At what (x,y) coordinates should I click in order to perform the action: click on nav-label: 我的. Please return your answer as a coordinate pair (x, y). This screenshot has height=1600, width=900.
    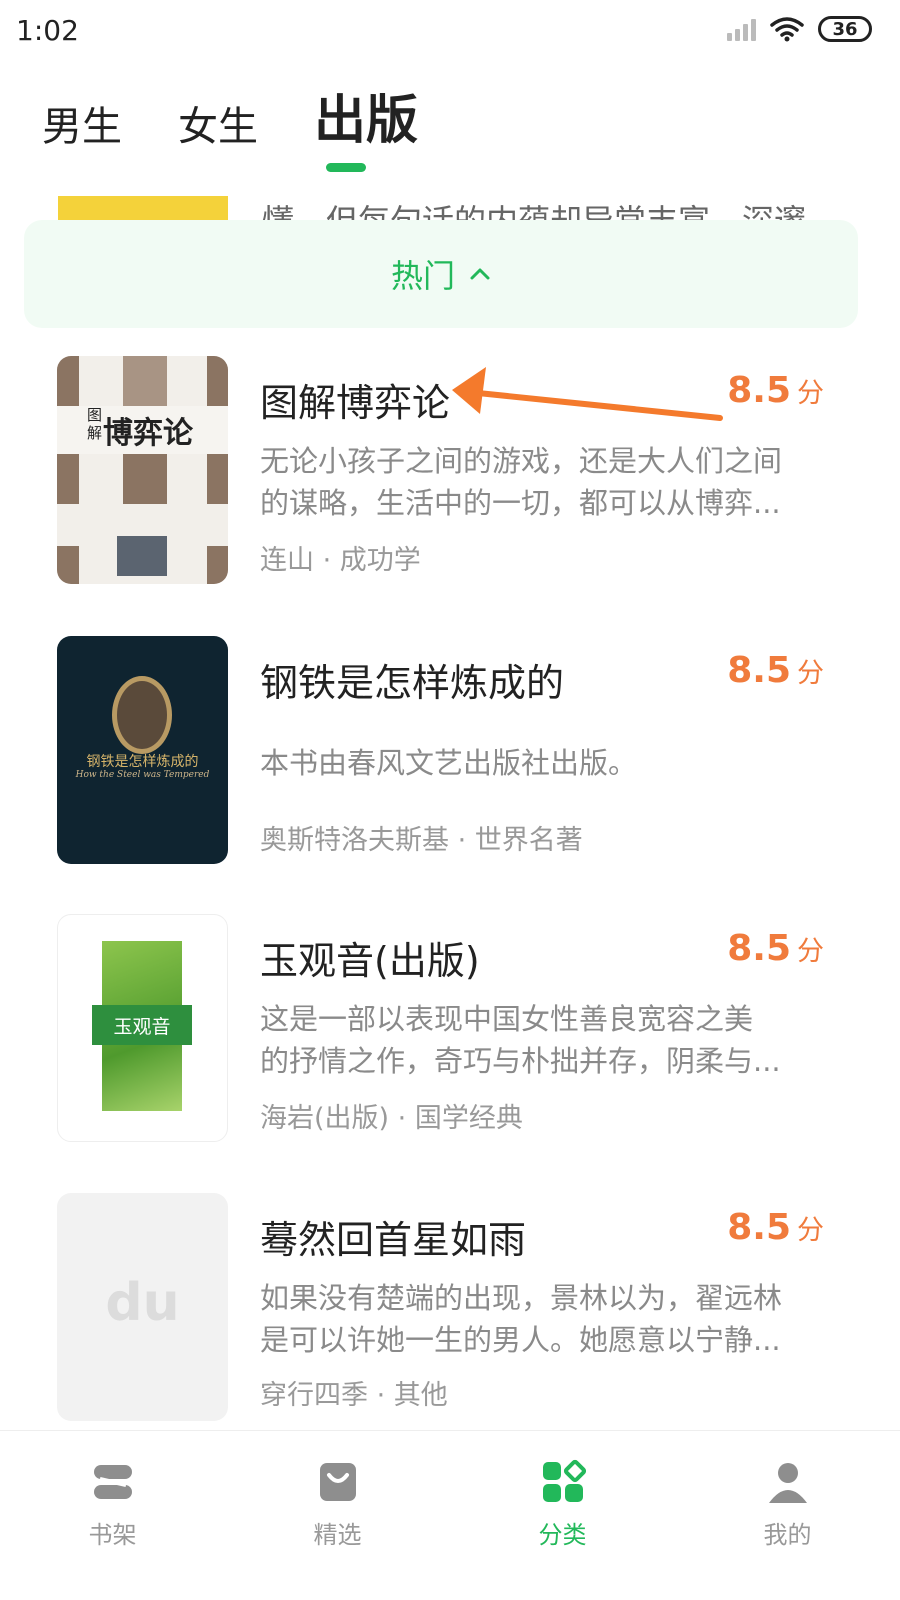
    Looking at the image, I should click on (787, 1535).